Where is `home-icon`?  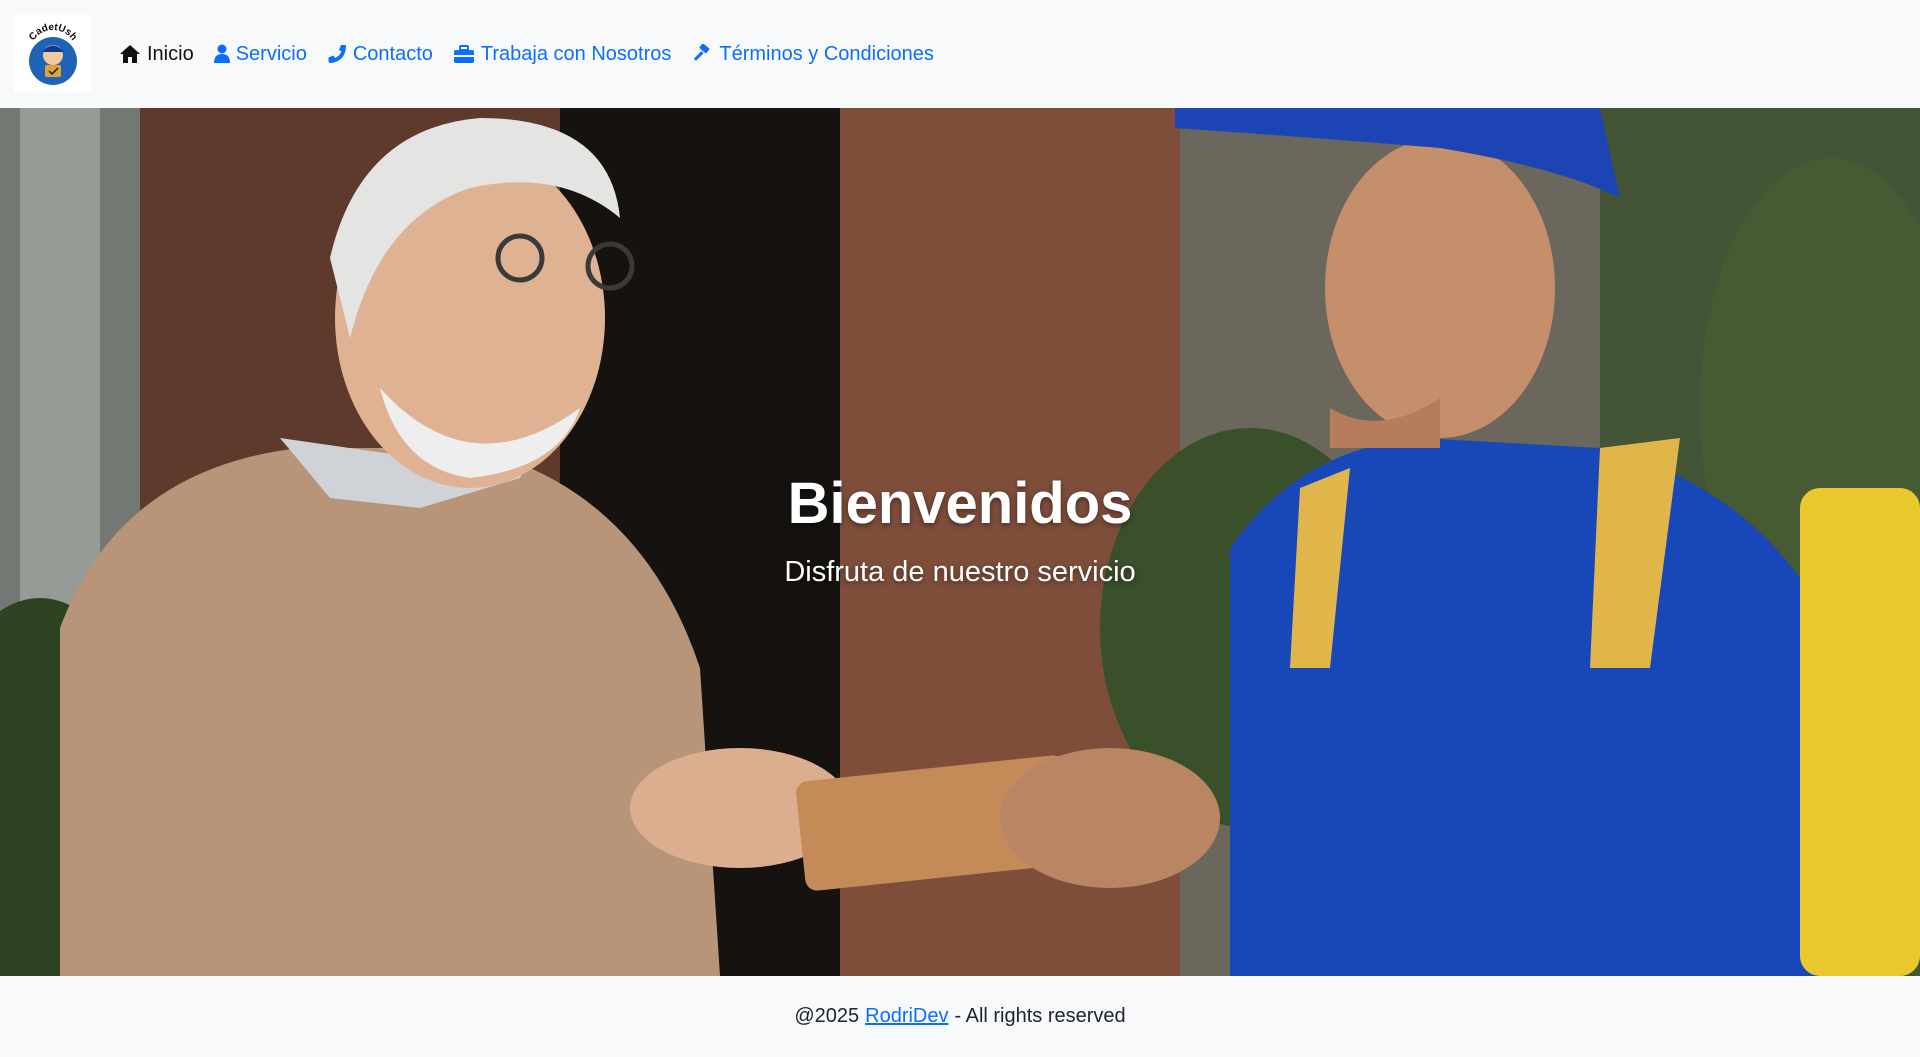
home-icon is located at coordinates (130, 54).